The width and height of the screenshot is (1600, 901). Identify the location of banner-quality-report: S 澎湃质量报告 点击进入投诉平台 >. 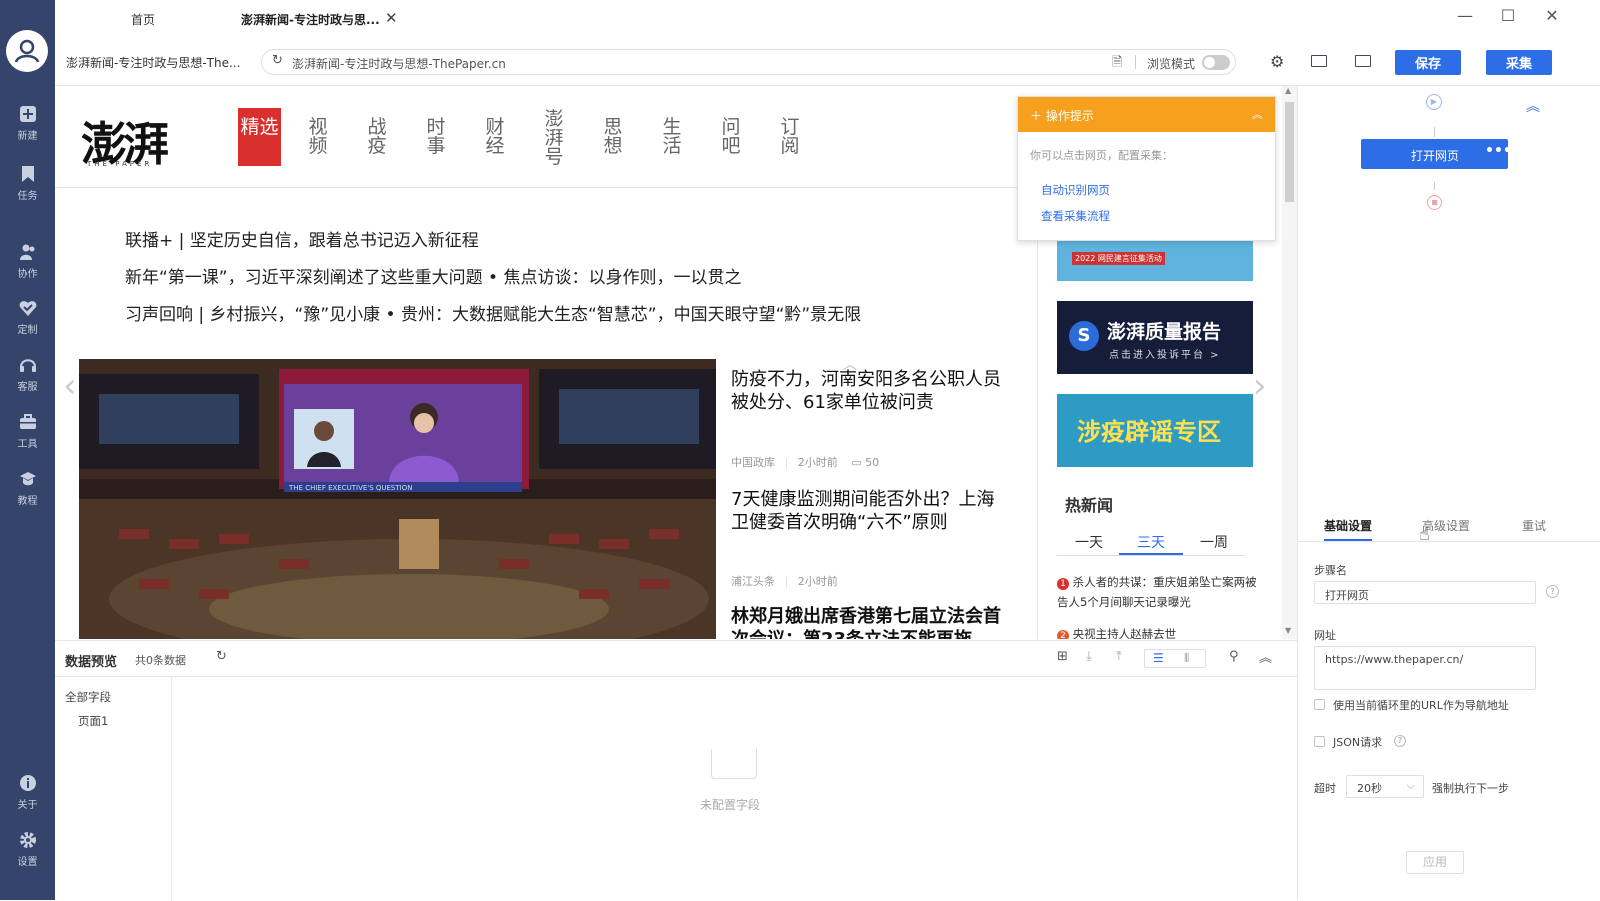
(1155, 337).